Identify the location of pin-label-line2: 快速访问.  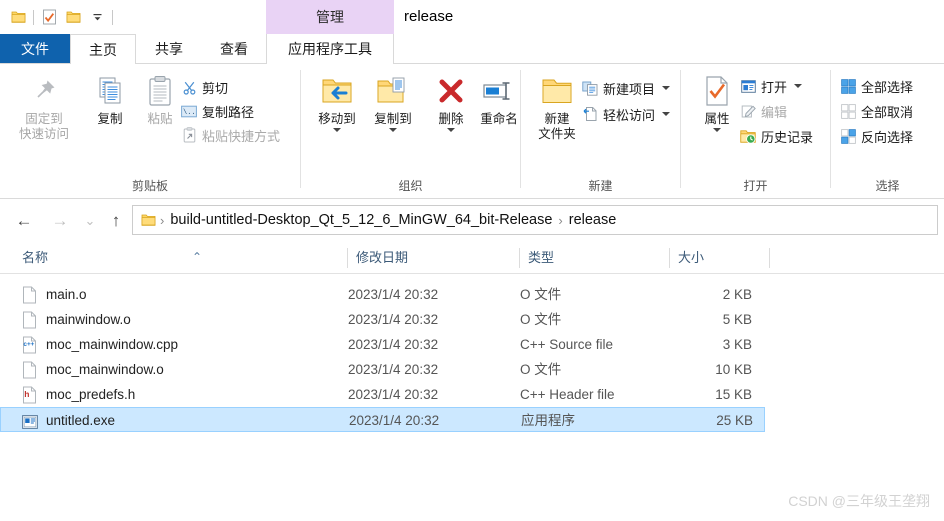
(43, 134).